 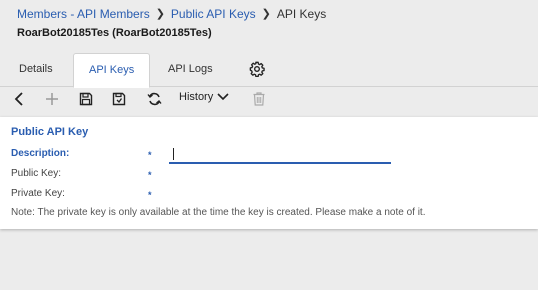 What do you see at coordinates (269, 99) in the screenshot?
I see `toolbar: History` at bounding box center [269, 99].